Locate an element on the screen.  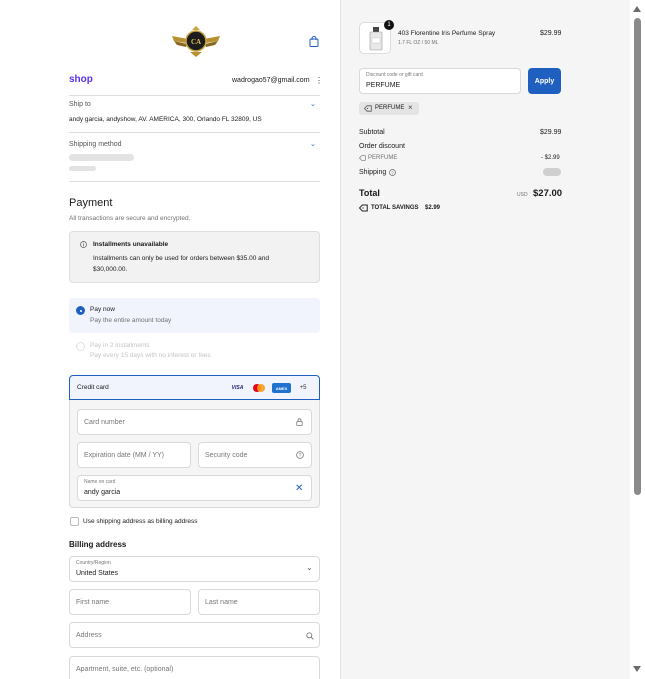
shipping-method-chevron-icon: ⌄ is located at coordinates (313, 144).